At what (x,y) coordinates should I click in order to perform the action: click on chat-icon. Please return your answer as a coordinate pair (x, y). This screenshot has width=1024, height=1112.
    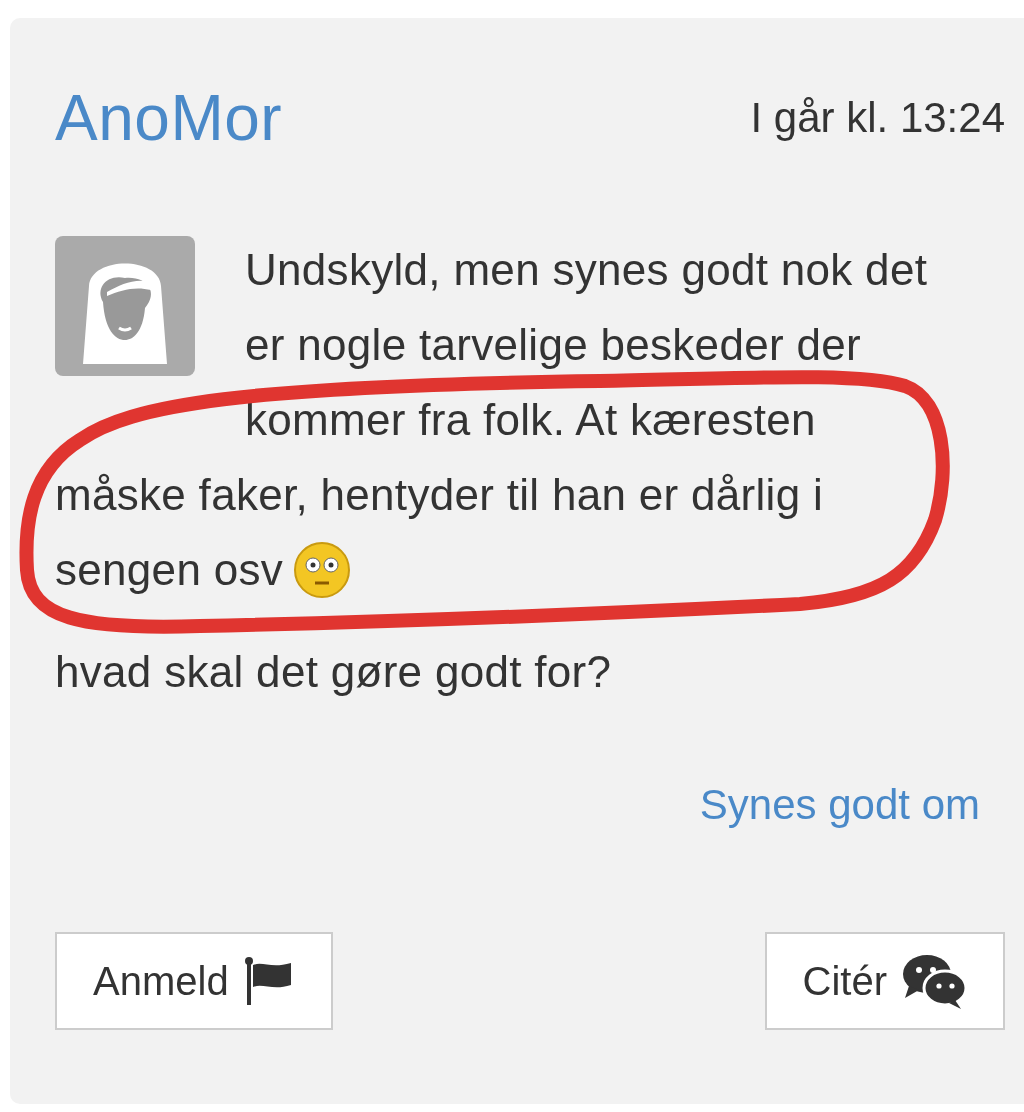
    Looking at the image, I should click on (934, 981).